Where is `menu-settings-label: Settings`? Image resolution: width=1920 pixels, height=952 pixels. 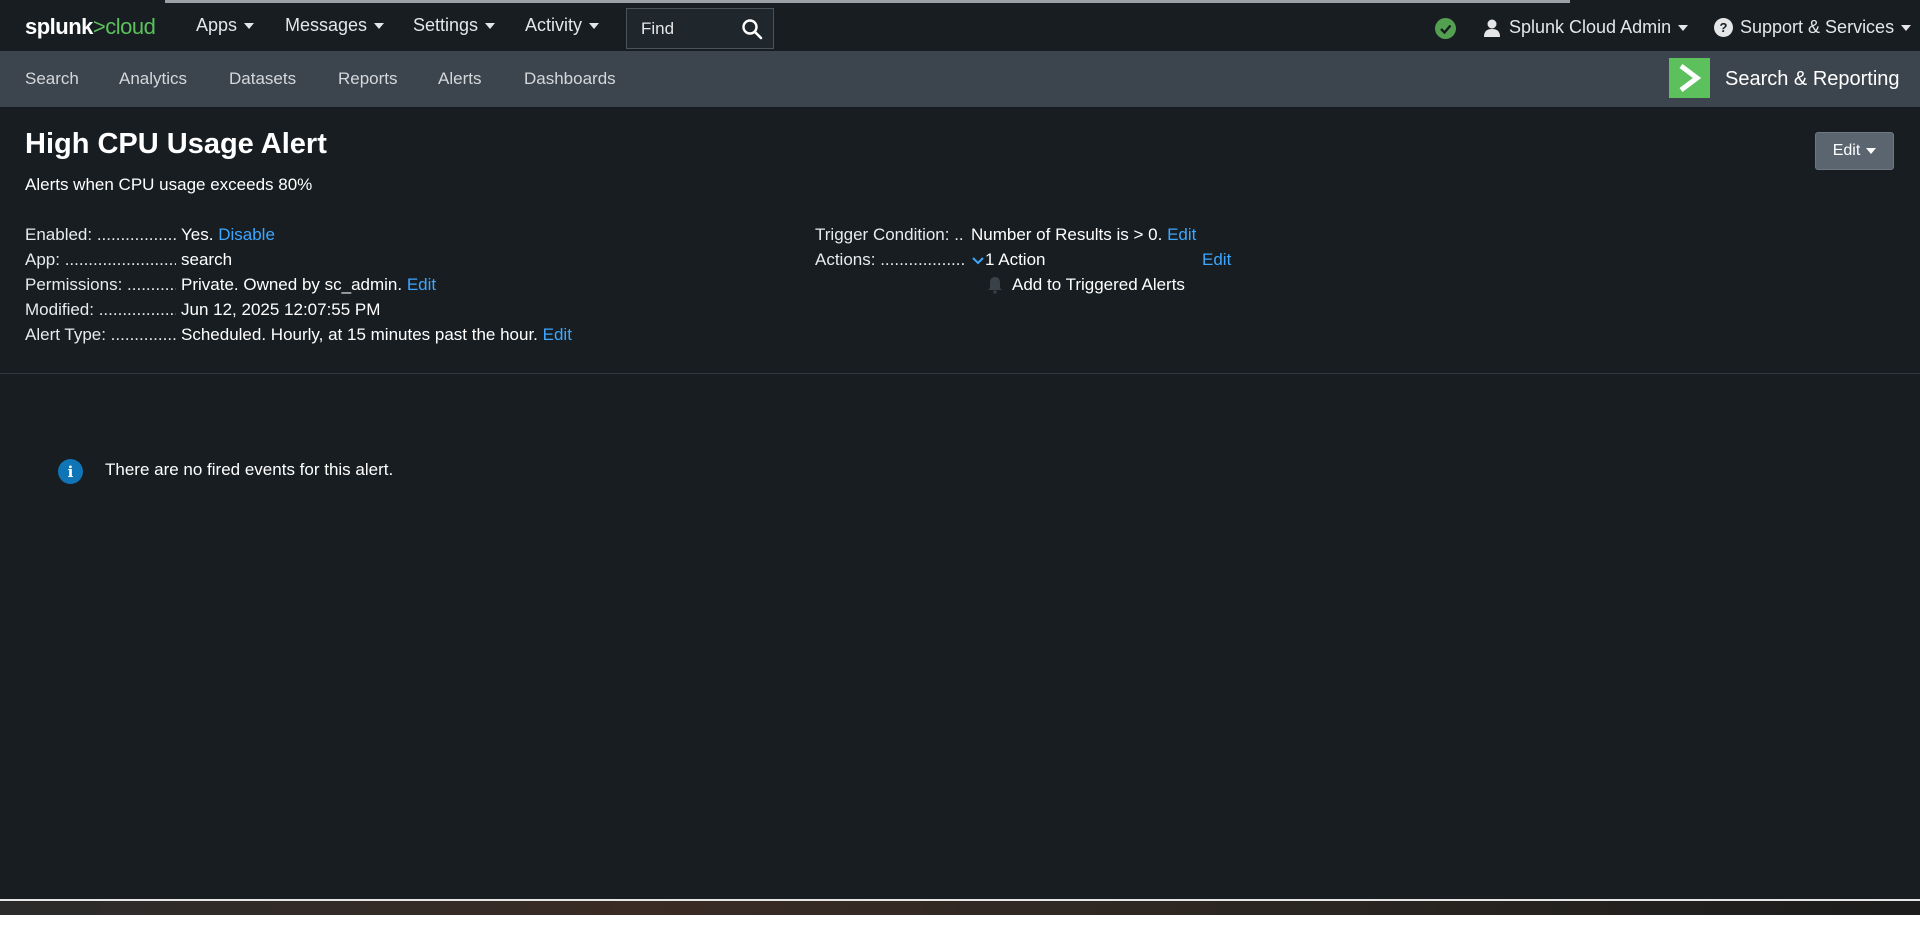
menu-settings-label: Settings is located at coordinates (446, 25).